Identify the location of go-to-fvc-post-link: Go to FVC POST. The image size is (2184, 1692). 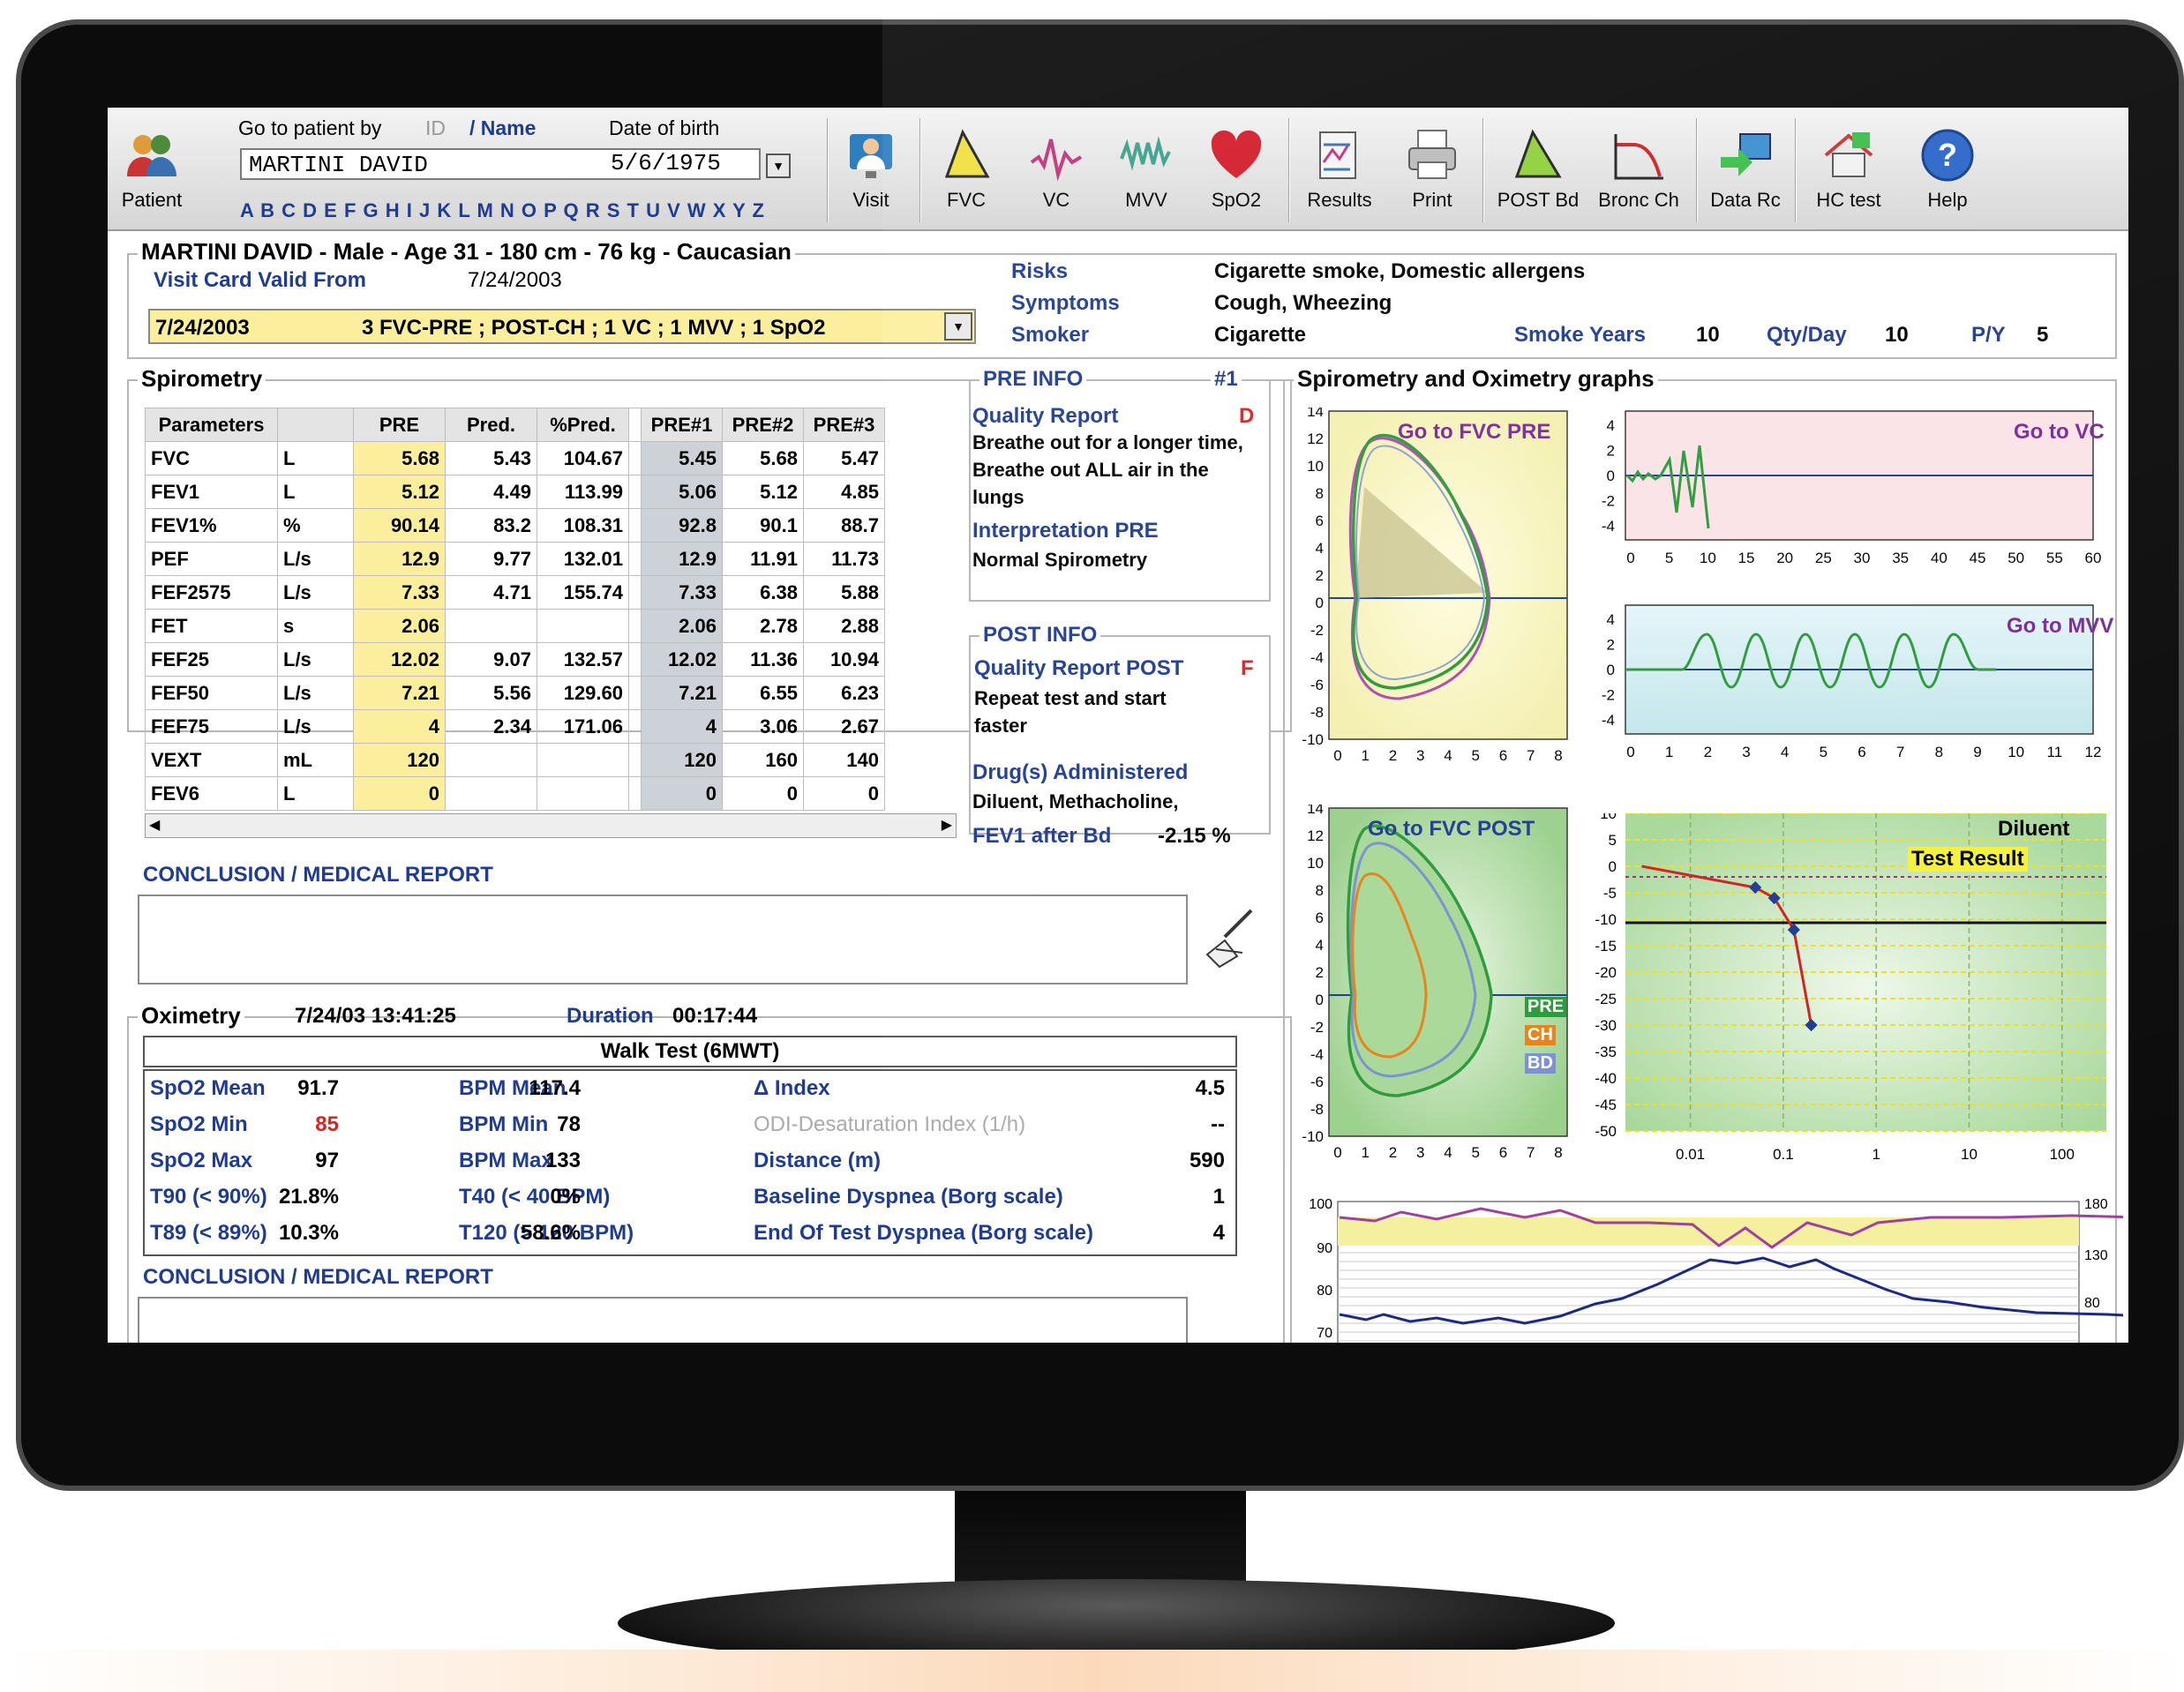
(1451, 829).